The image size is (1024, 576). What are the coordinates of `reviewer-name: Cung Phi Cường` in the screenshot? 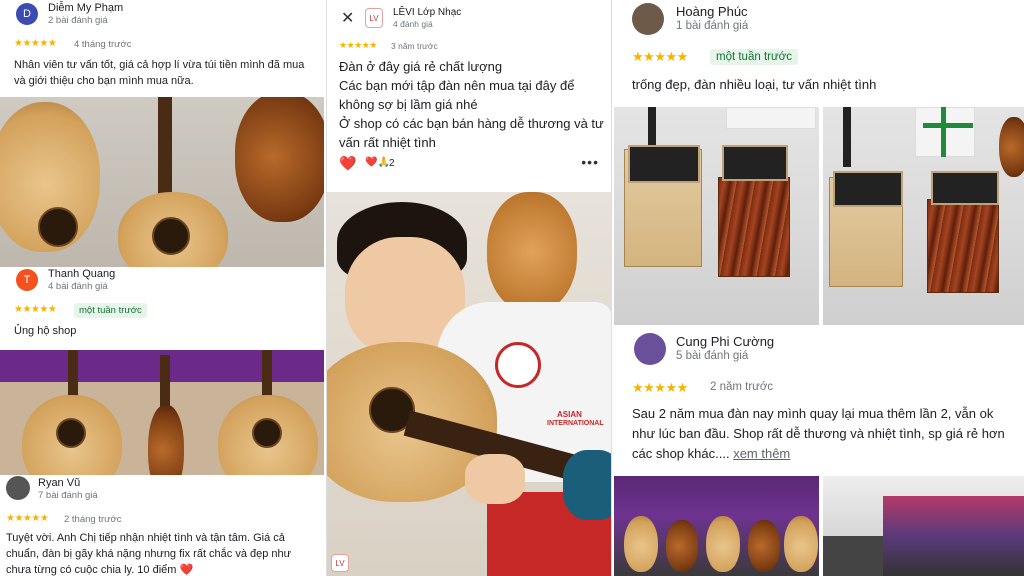 It's located at (725, 341).